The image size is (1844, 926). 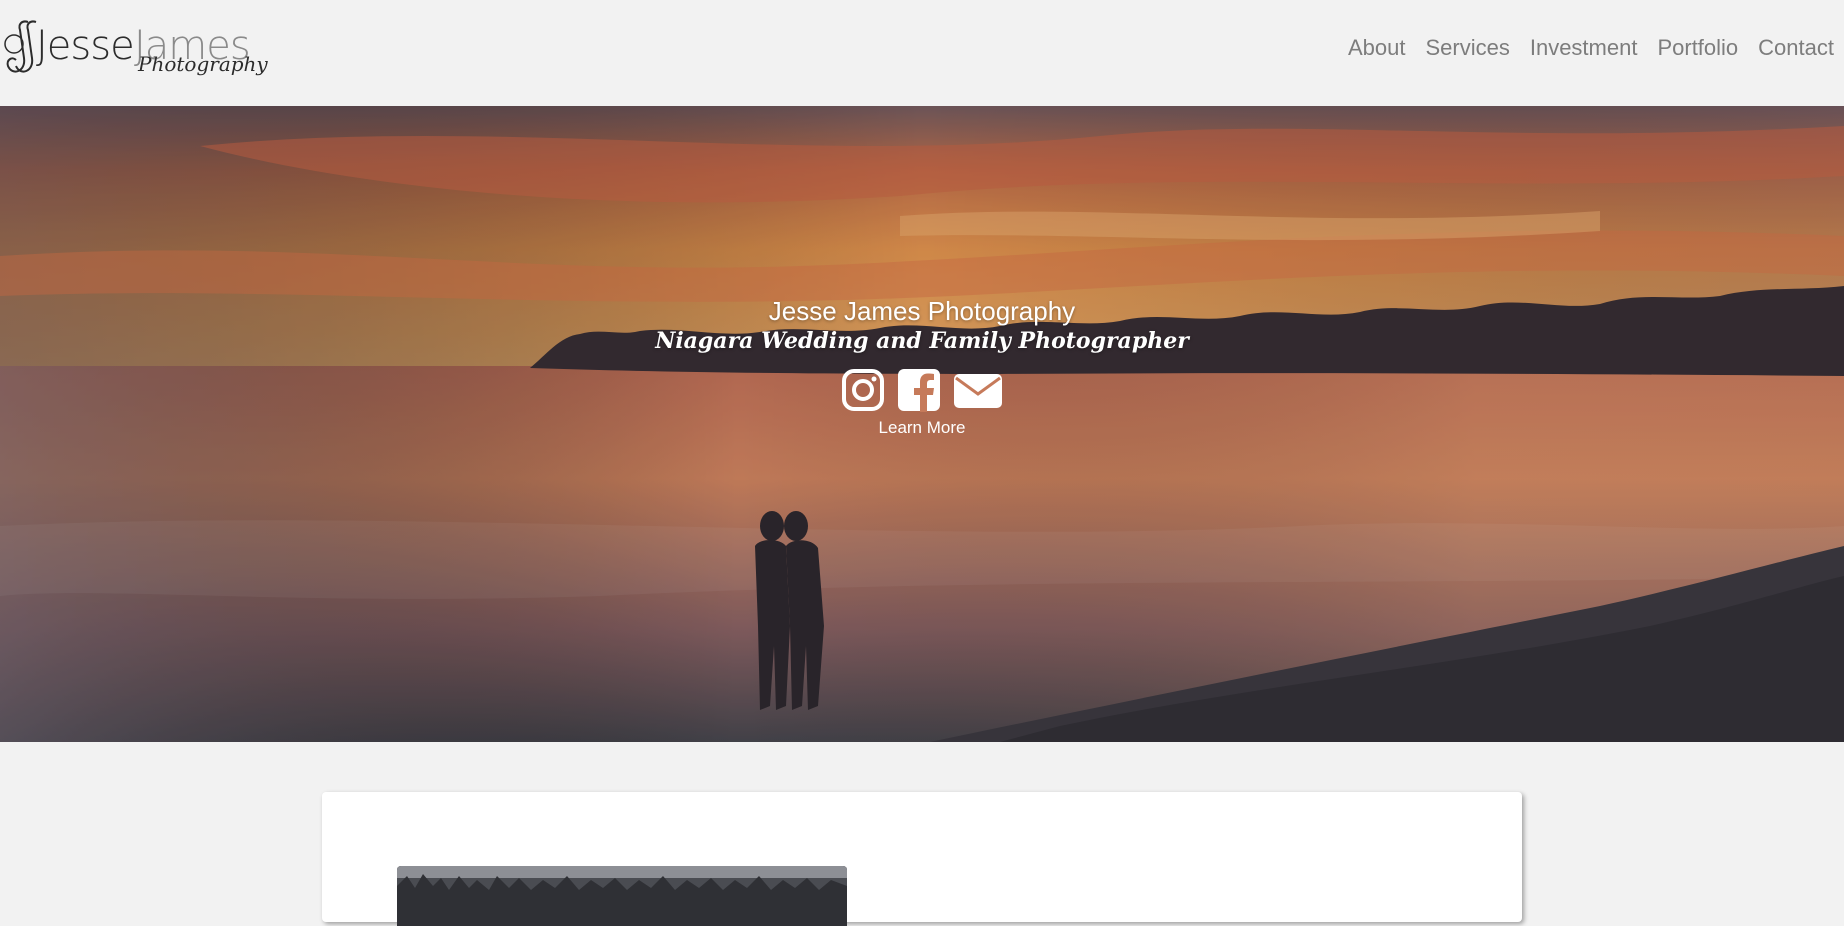 I want to click on nav-item-services: Services, so click(x=1467, y=48).